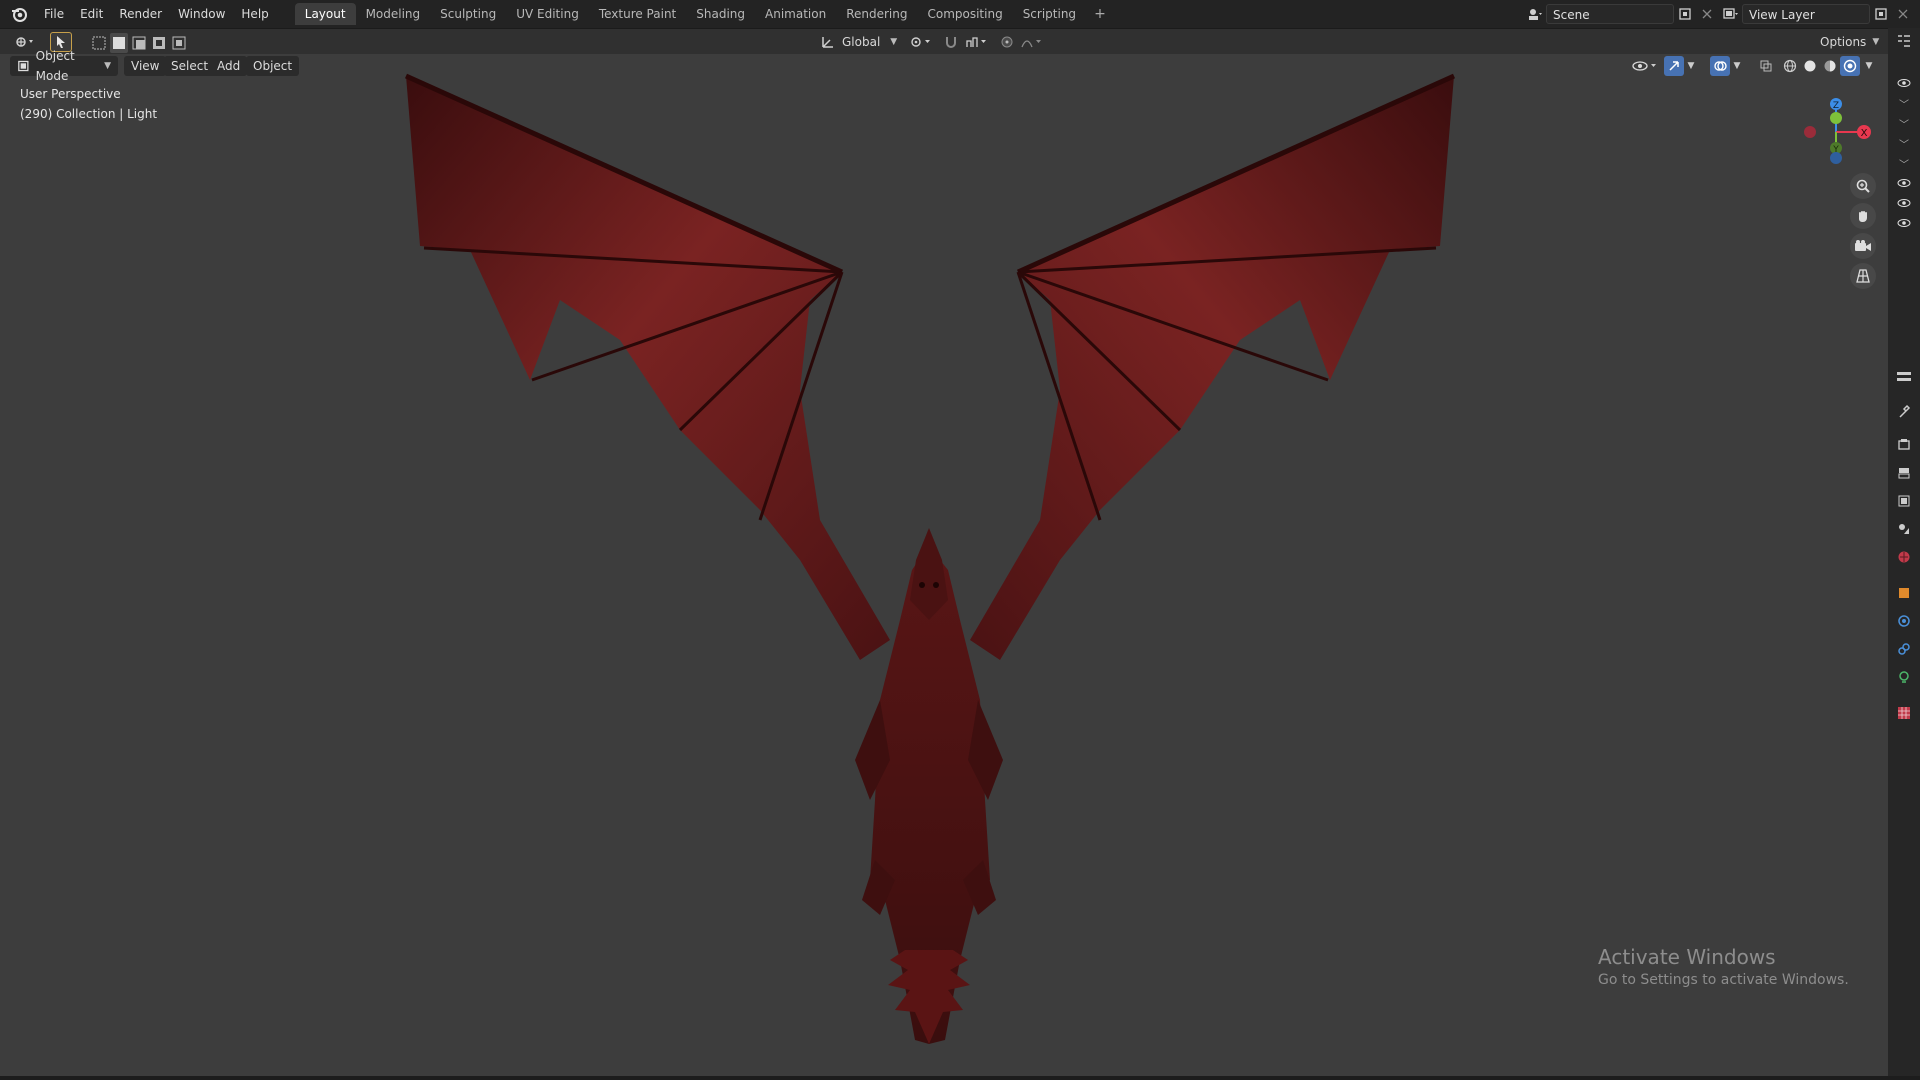  I want to click on gizmo-x-label: X, so click(1864, 133).